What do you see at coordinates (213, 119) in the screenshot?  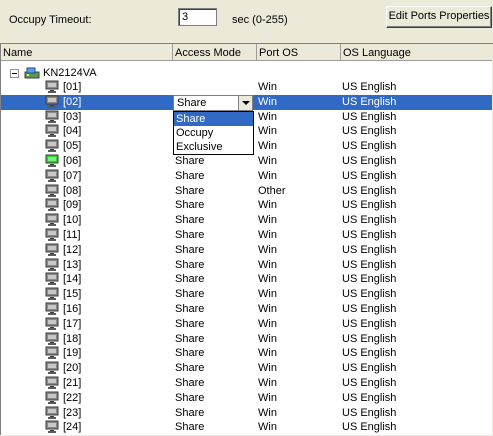 I see `dropdown-option-share: Share` at bounding box center [213, 119].